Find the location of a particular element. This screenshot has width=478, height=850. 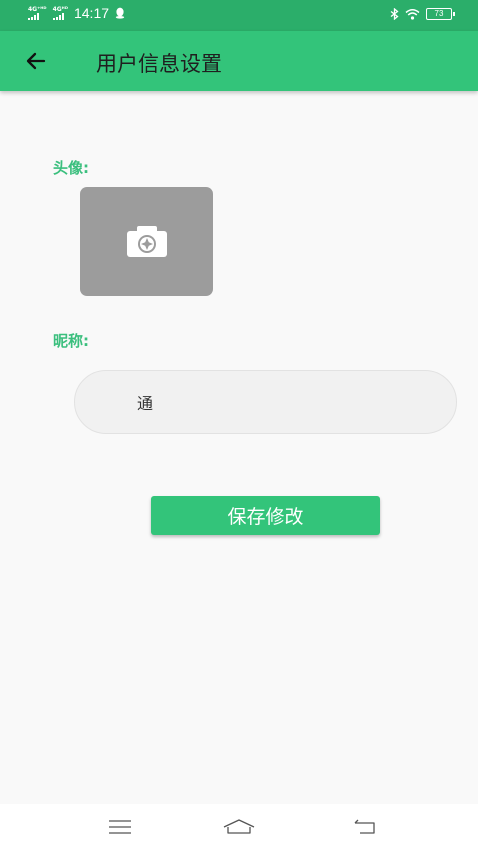

battery-level: 73 is located at coordinates (439, 13).